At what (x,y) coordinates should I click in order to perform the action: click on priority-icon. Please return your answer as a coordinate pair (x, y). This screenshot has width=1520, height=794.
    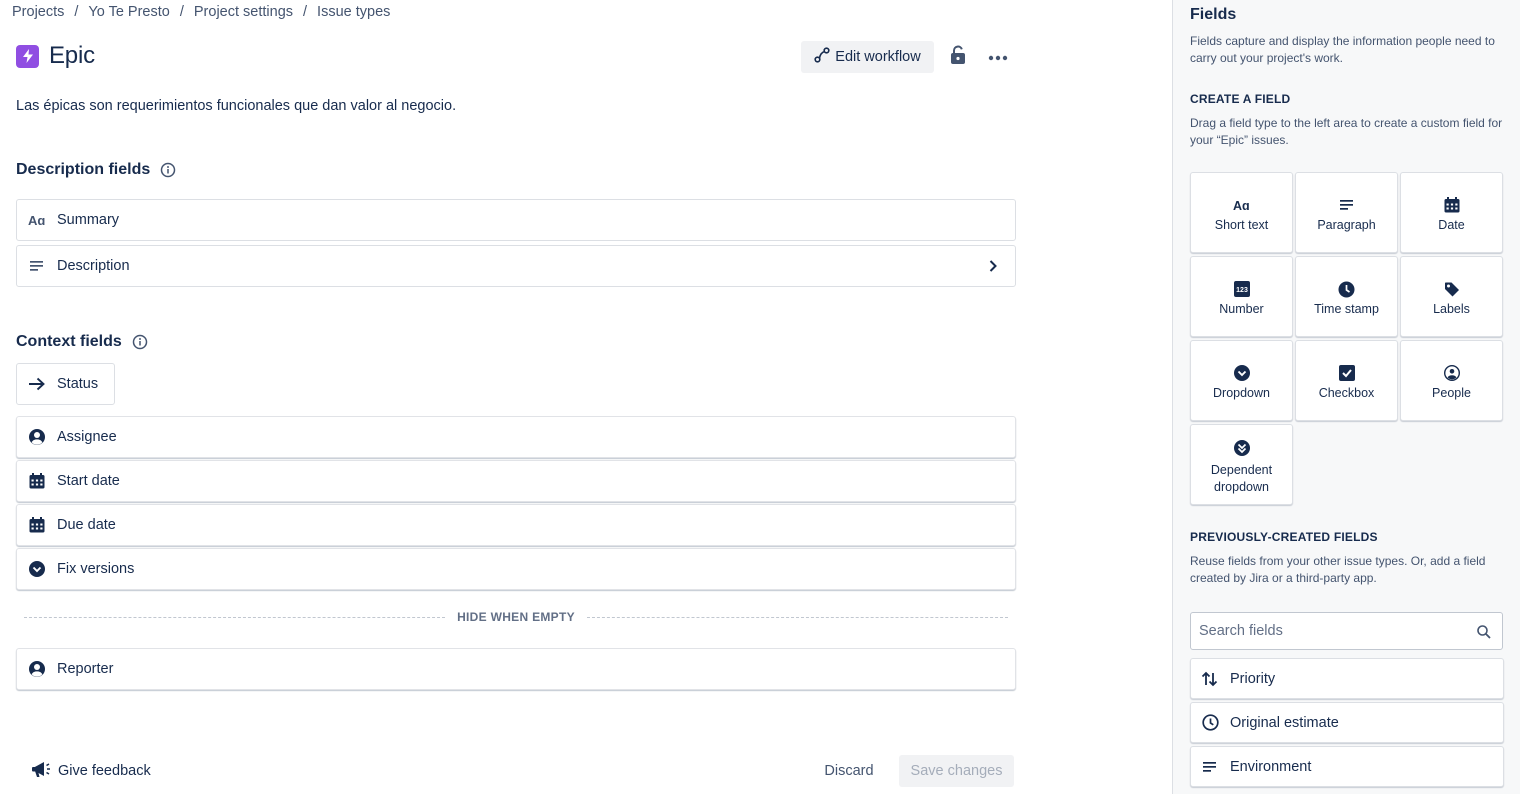
    Looking at the image, I should click on (1210, 679).